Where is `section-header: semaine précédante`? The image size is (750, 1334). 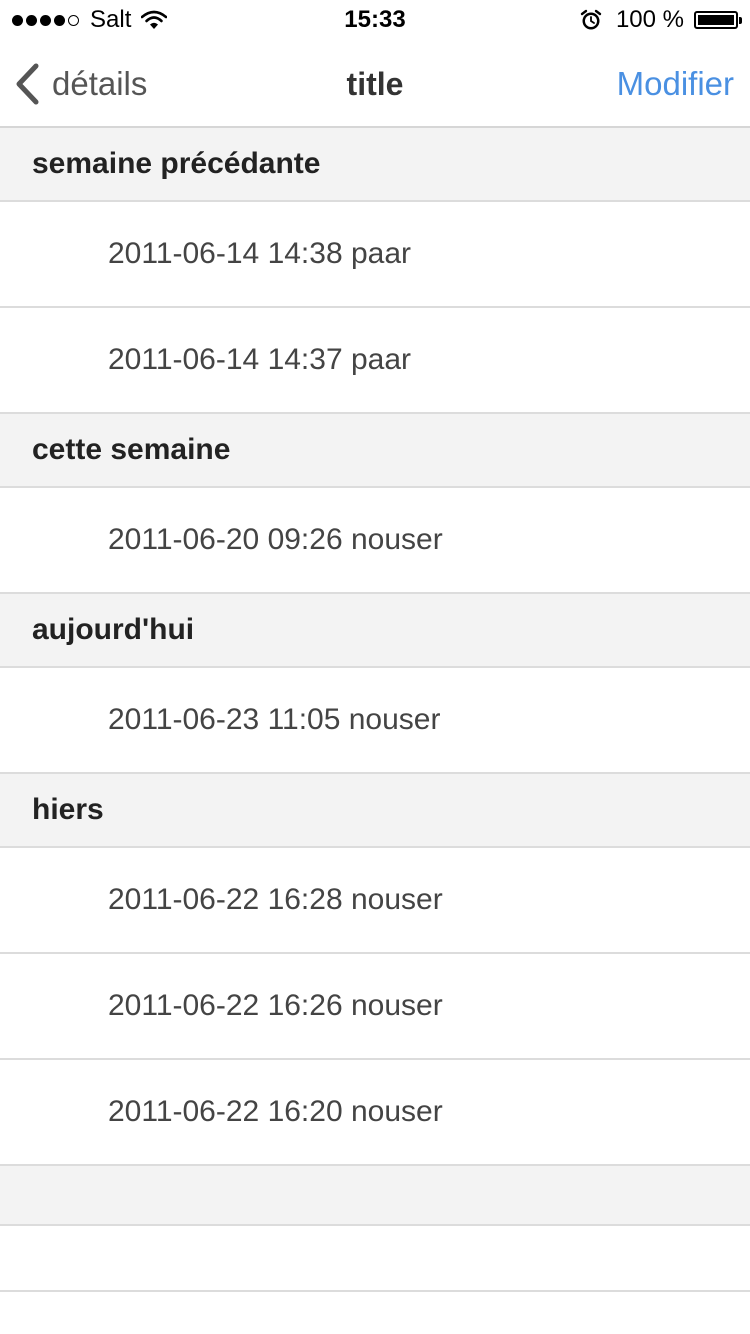 section-header: semaine précédante is located at coordinates (375, 165).